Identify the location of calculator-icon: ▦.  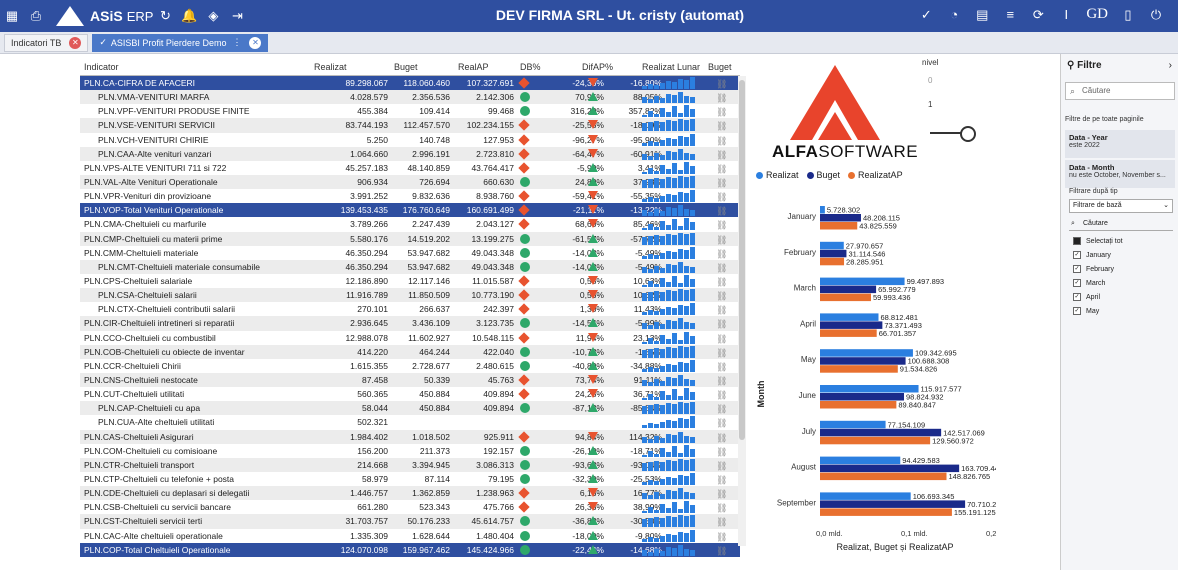
(12, 16).